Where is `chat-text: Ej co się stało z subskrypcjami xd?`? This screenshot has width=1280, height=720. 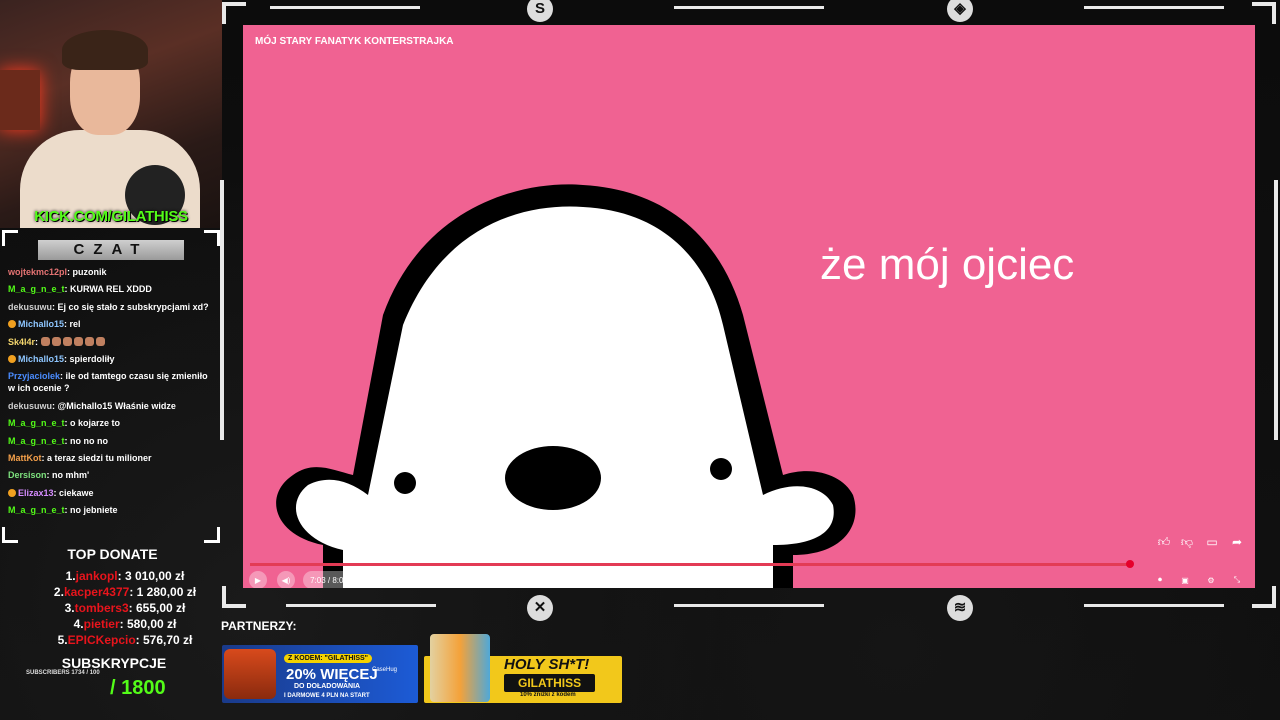
chat-text: Ej co się stało z subskrypcjami xd? is located at coordinates (133, 306).